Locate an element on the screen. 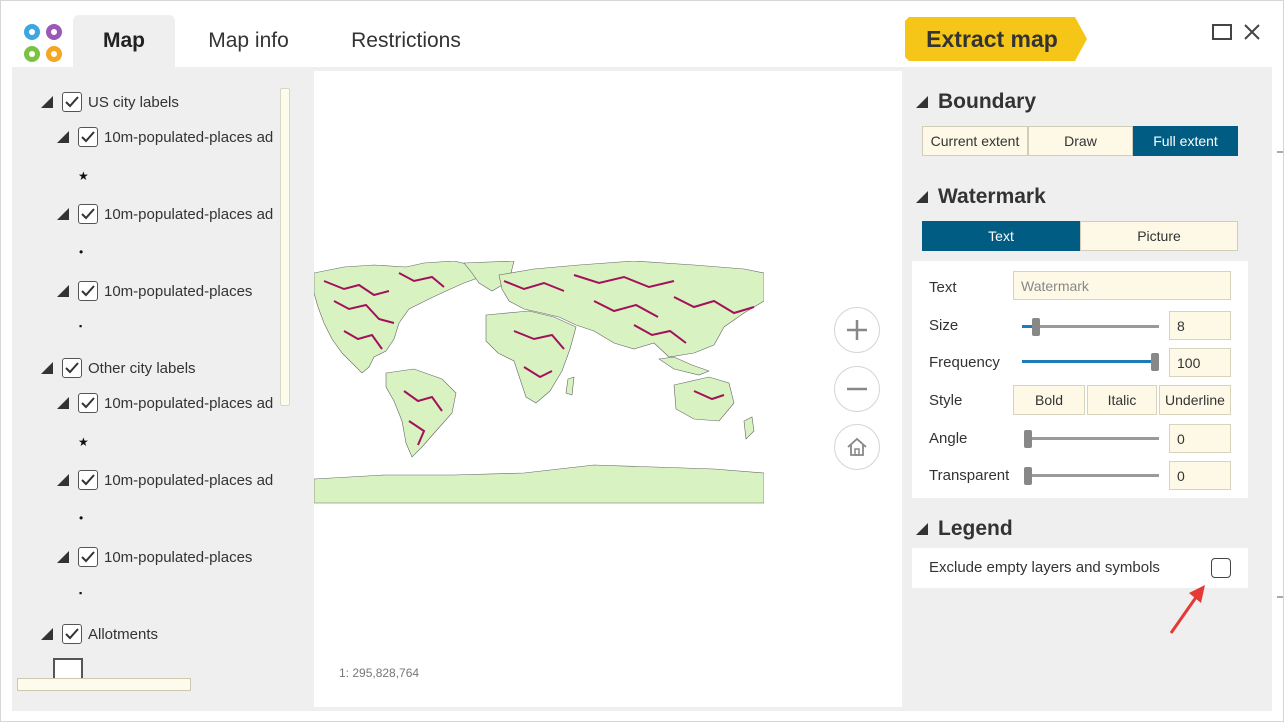 The width and height of the screenshot is (1284, 722). transparent-slider-track is located at coordinates (1091, 475).